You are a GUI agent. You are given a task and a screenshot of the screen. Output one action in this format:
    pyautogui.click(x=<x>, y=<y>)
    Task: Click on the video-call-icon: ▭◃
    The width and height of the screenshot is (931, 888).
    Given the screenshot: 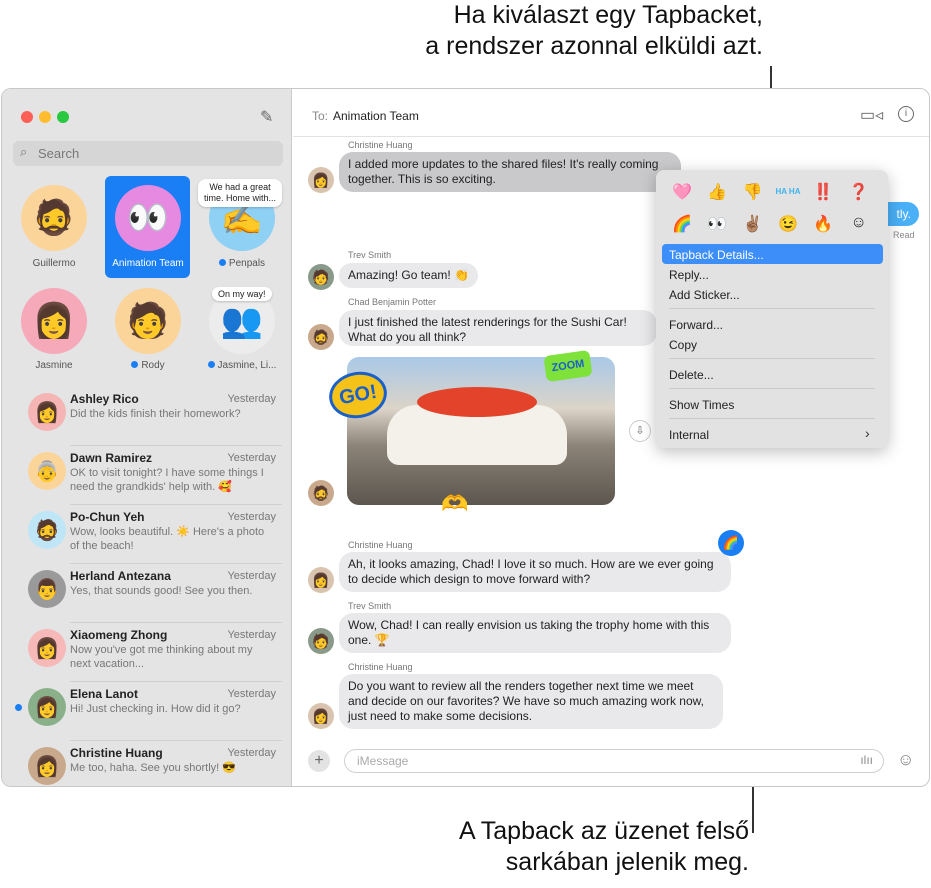 What is the action you would take?
    pyautogui.click(x=871, y=115)
    